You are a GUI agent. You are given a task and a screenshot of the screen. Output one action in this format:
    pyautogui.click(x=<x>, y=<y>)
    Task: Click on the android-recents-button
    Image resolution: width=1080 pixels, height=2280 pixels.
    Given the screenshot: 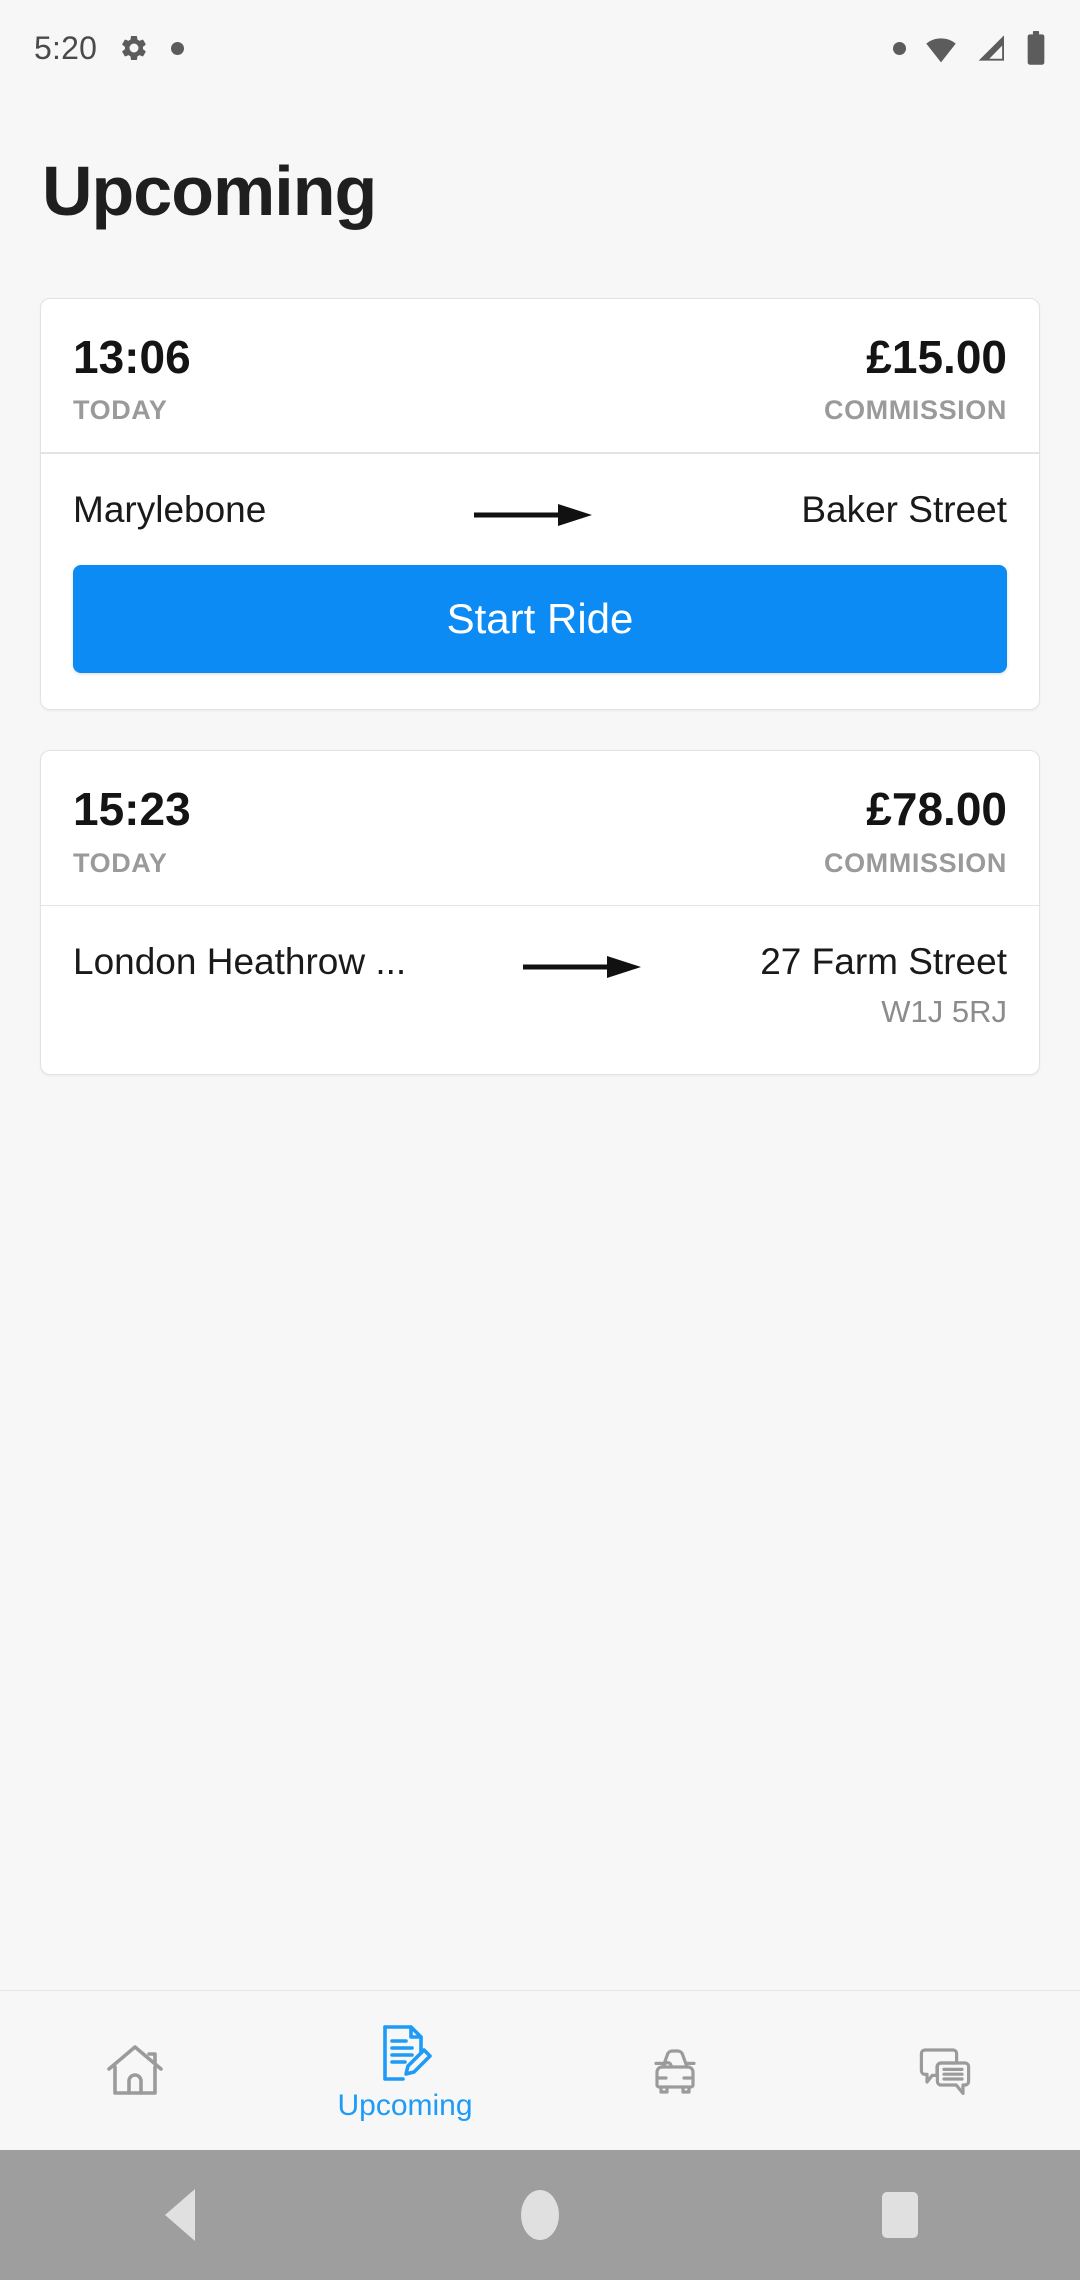 What is the action you would take?
    pyautogui.click(x=900, y=2215)
    